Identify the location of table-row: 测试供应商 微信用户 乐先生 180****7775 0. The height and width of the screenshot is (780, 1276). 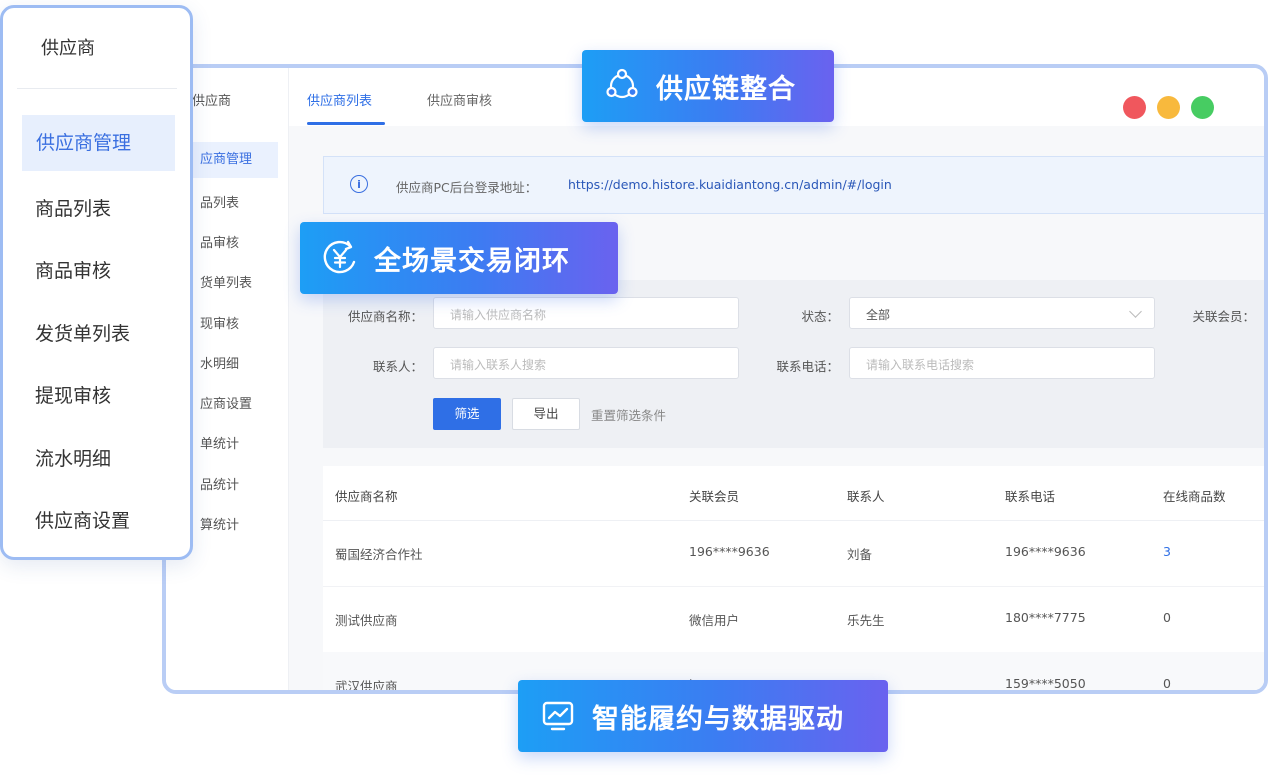
(793, 619).